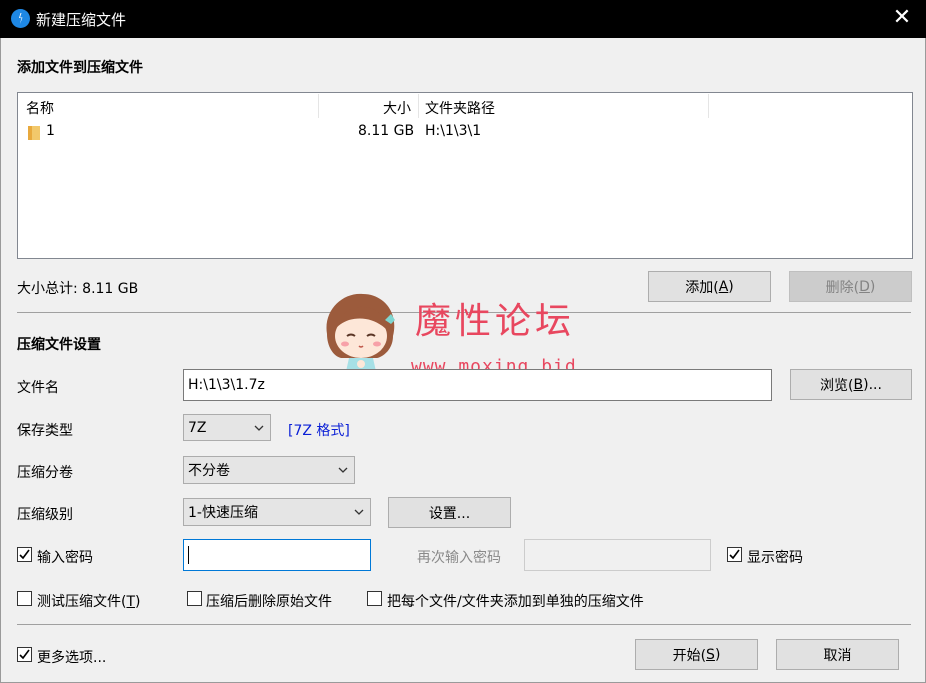 The image size is (926, 683). I want to click on settings-heading: 压缩文件设置, so click(59, 345).